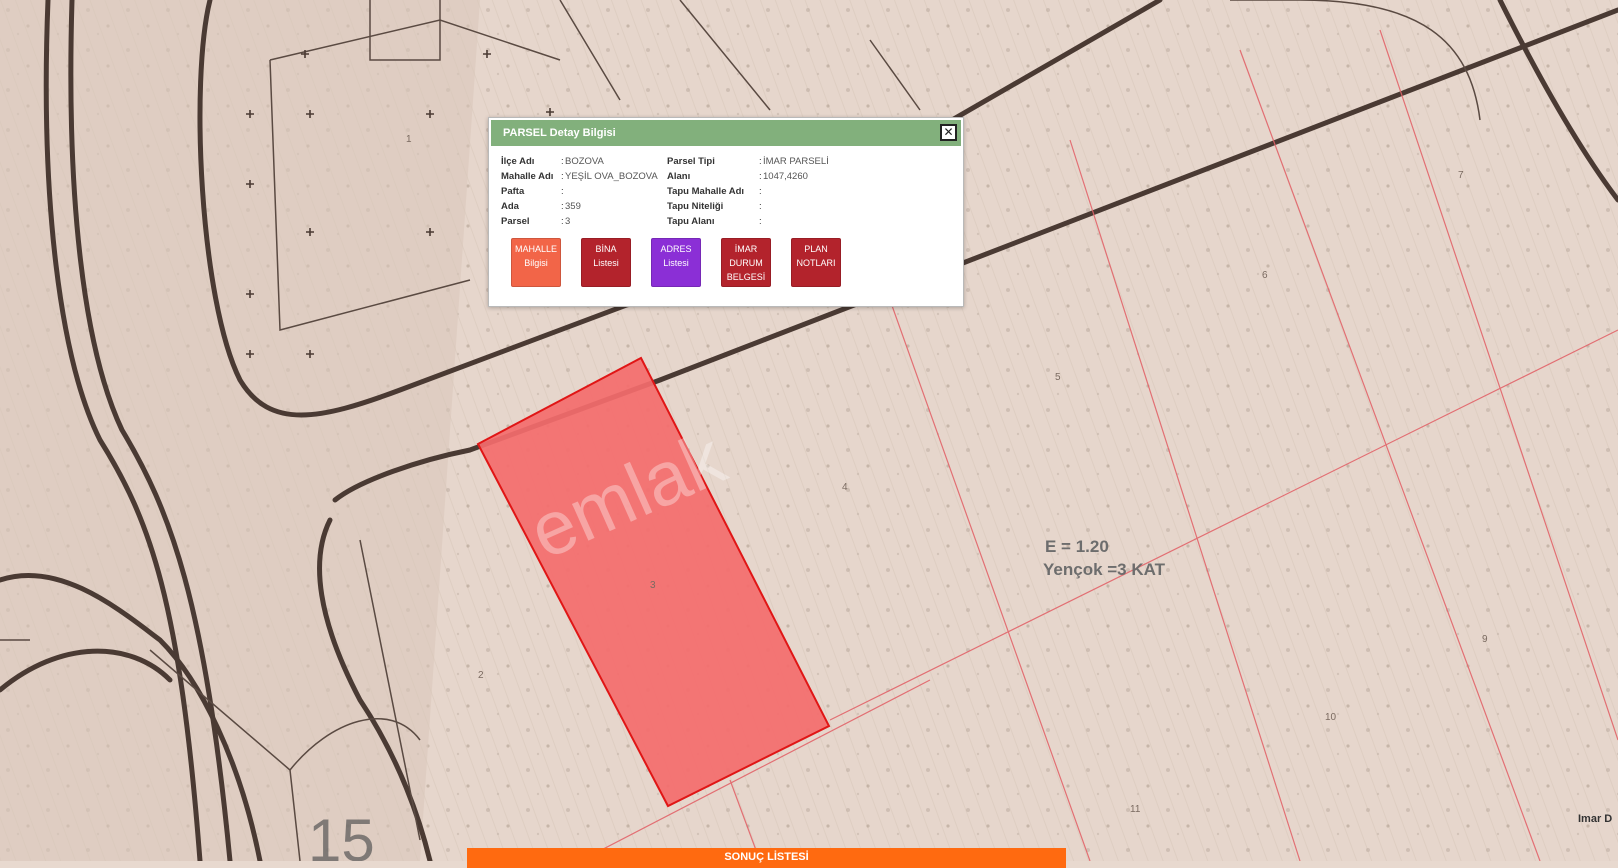  What do you see at coordinates (536, 221) in the screenshot?
I see `info-row-parsel: Parsel:3` at bounding box center [536, 221].